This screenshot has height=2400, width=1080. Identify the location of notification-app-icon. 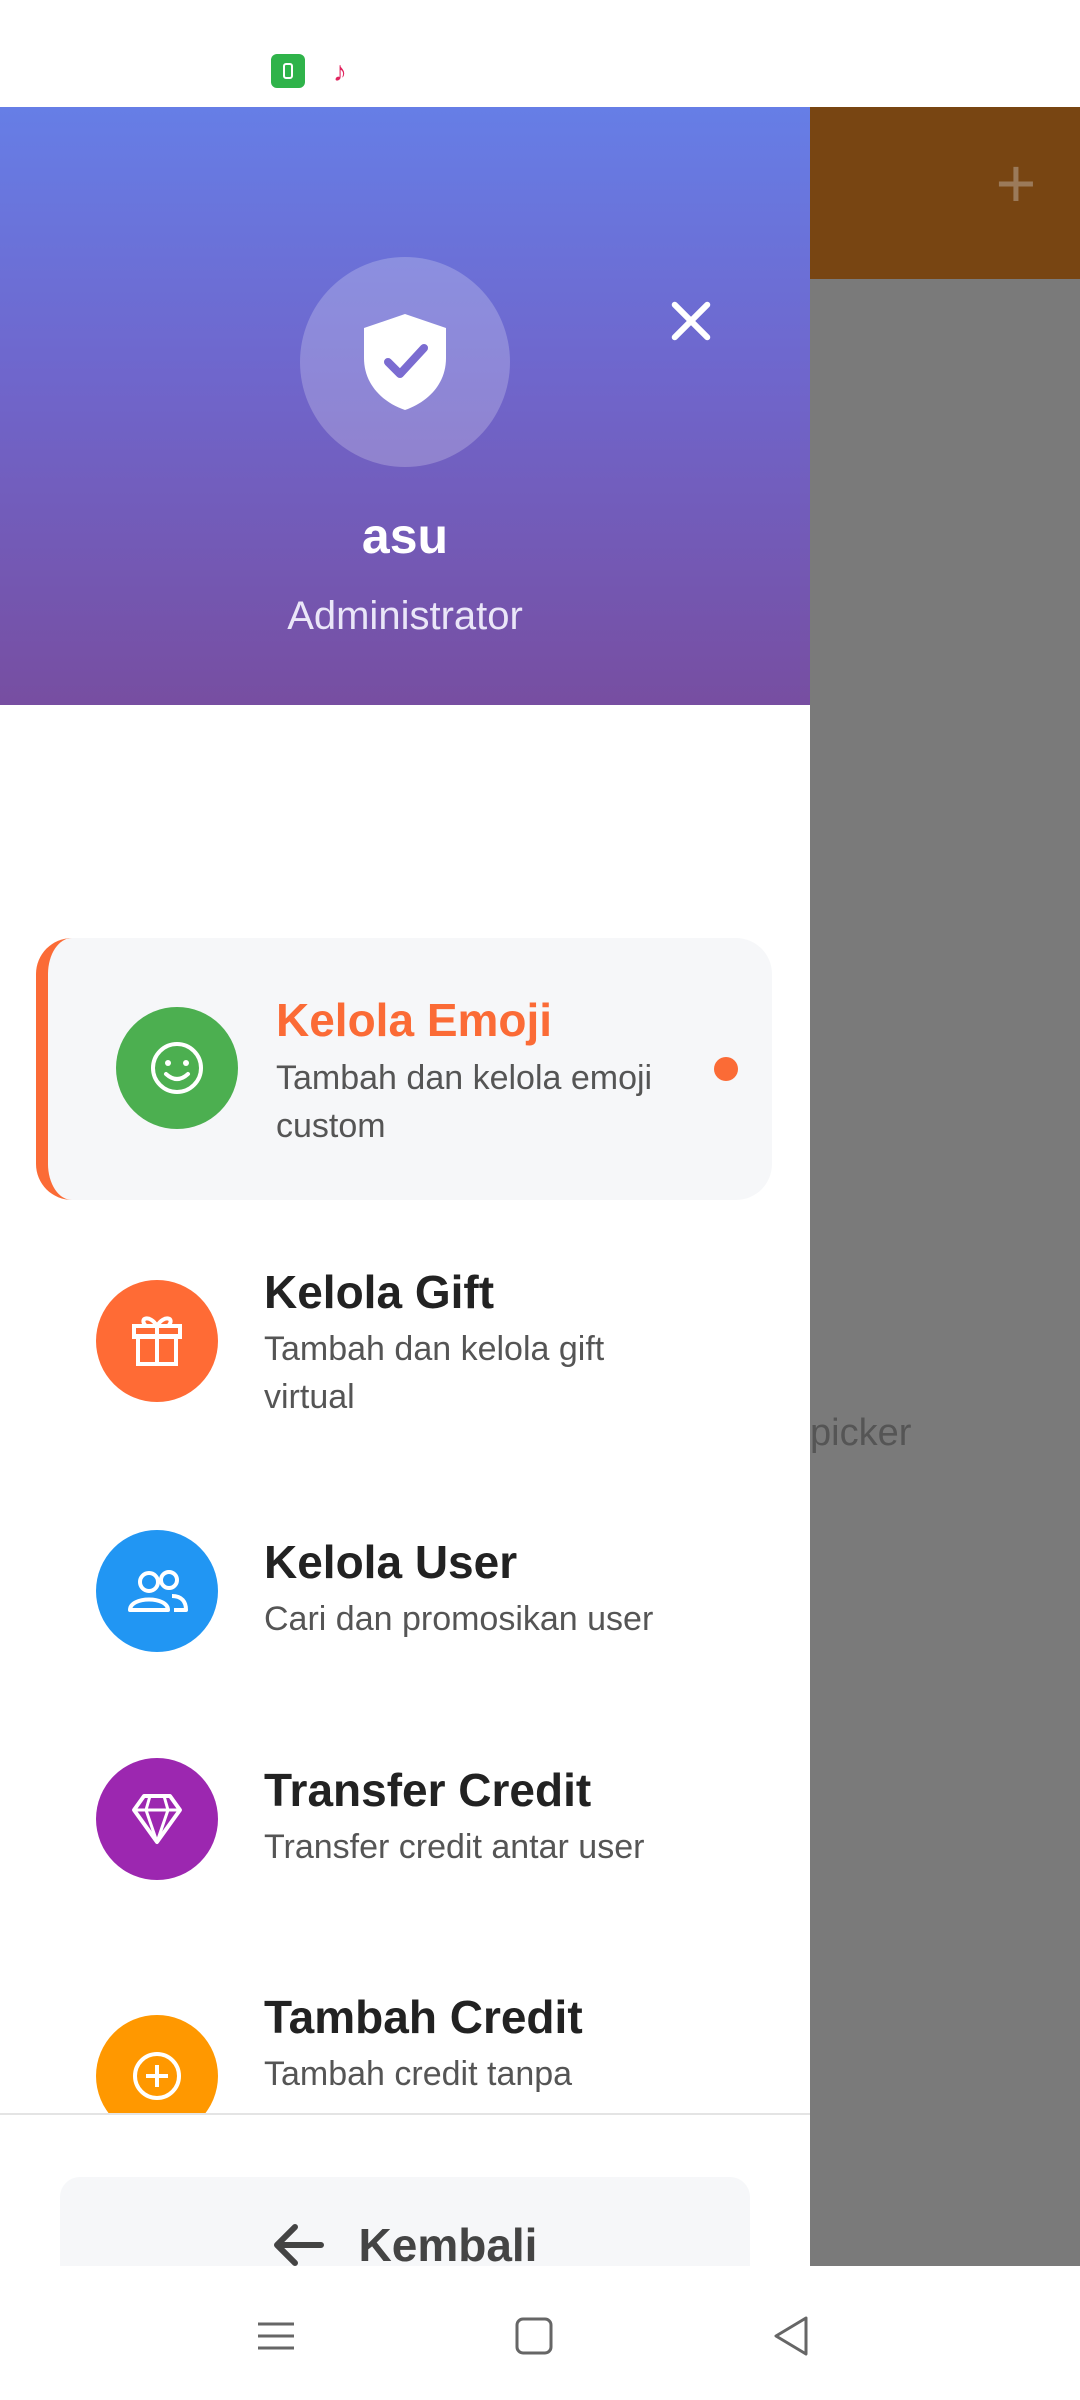
(288, 71).